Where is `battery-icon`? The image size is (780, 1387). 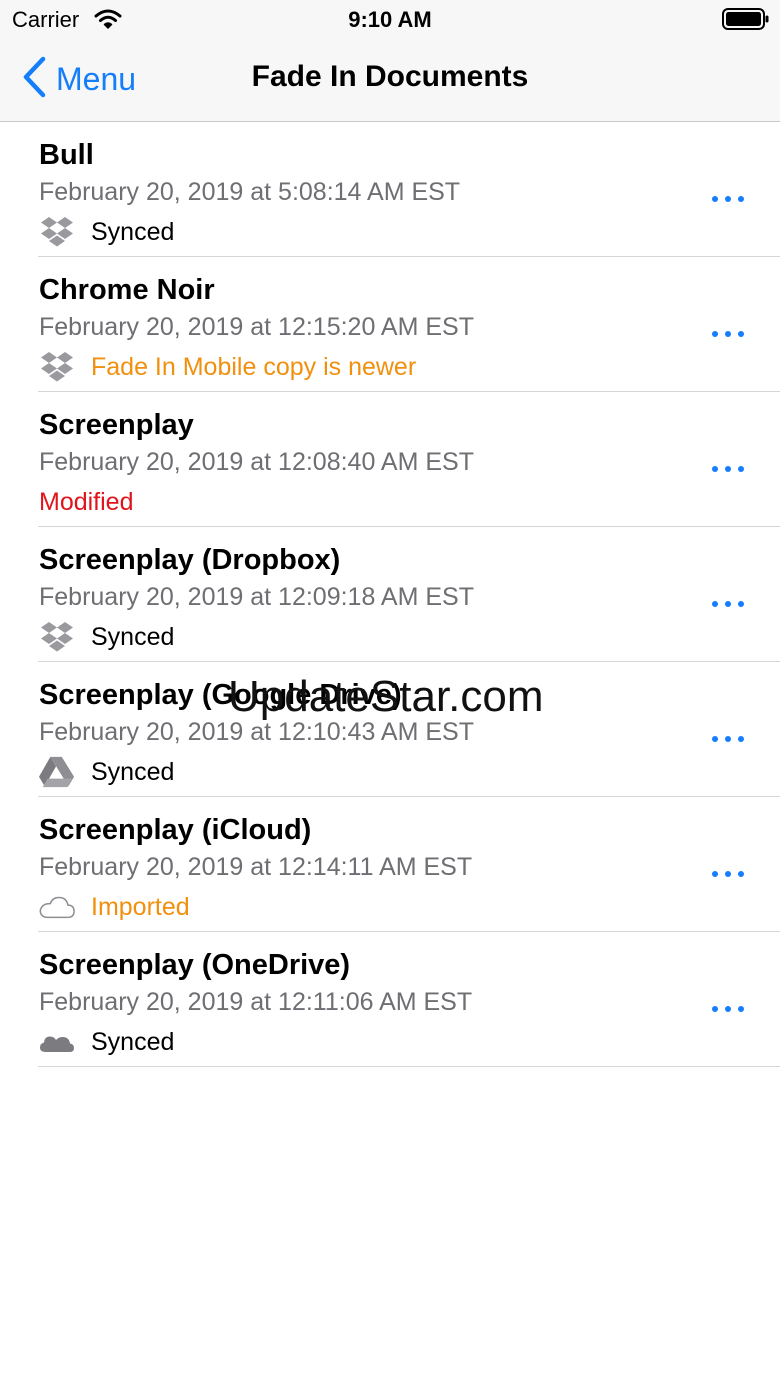
battery-icon is located at coordinates (746, 21).